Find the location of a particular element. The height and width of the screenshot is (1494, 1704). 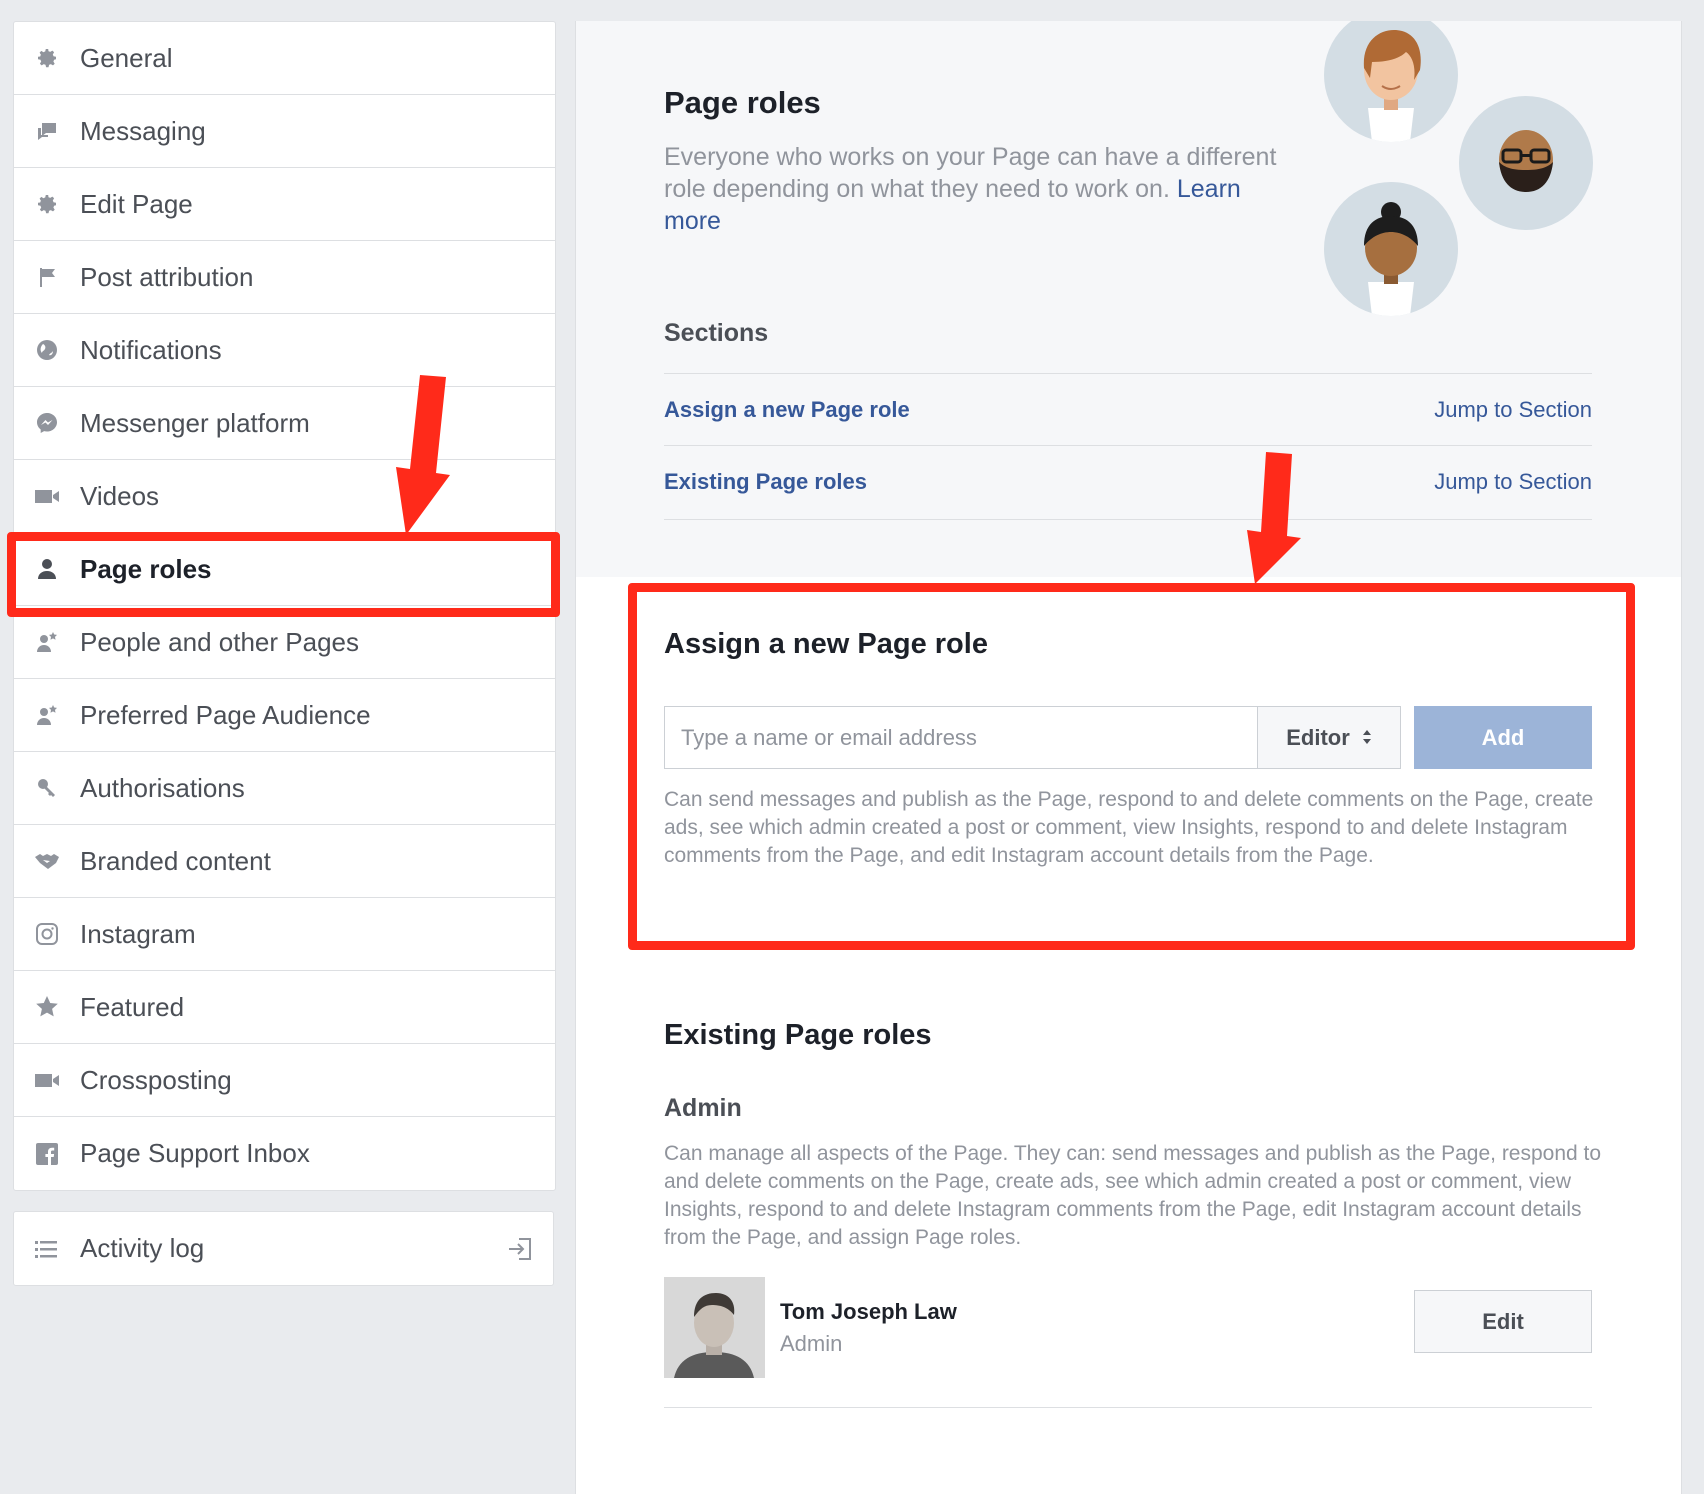

section-row-existing: Existing Page roles Jump to Section is located at coordinates (1128, 481).